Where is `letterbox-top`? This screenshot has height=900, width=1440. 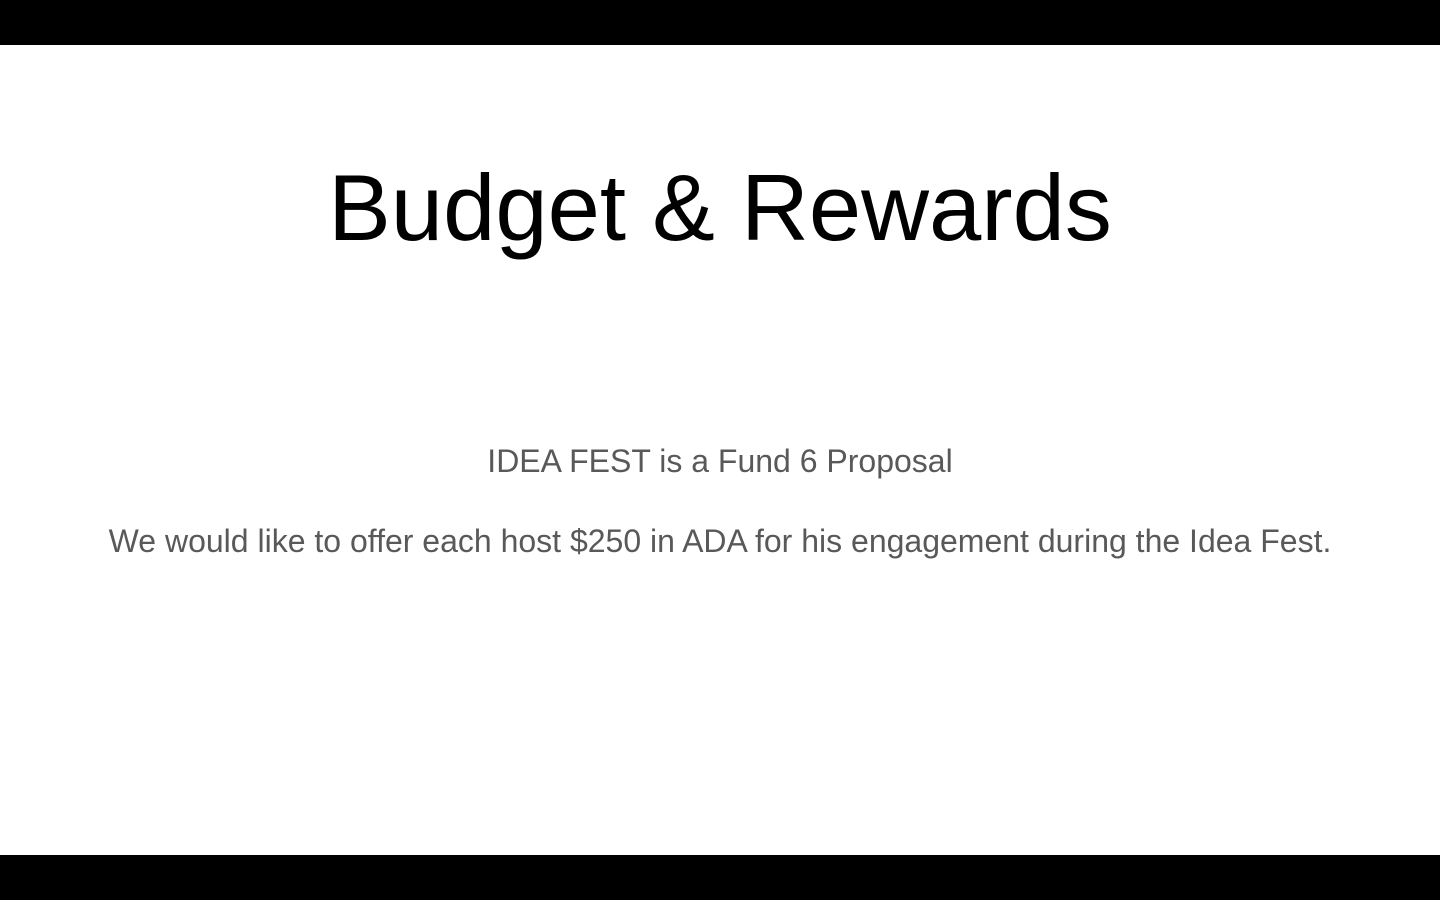 letterbox-top is located at coordinates (720, 22).